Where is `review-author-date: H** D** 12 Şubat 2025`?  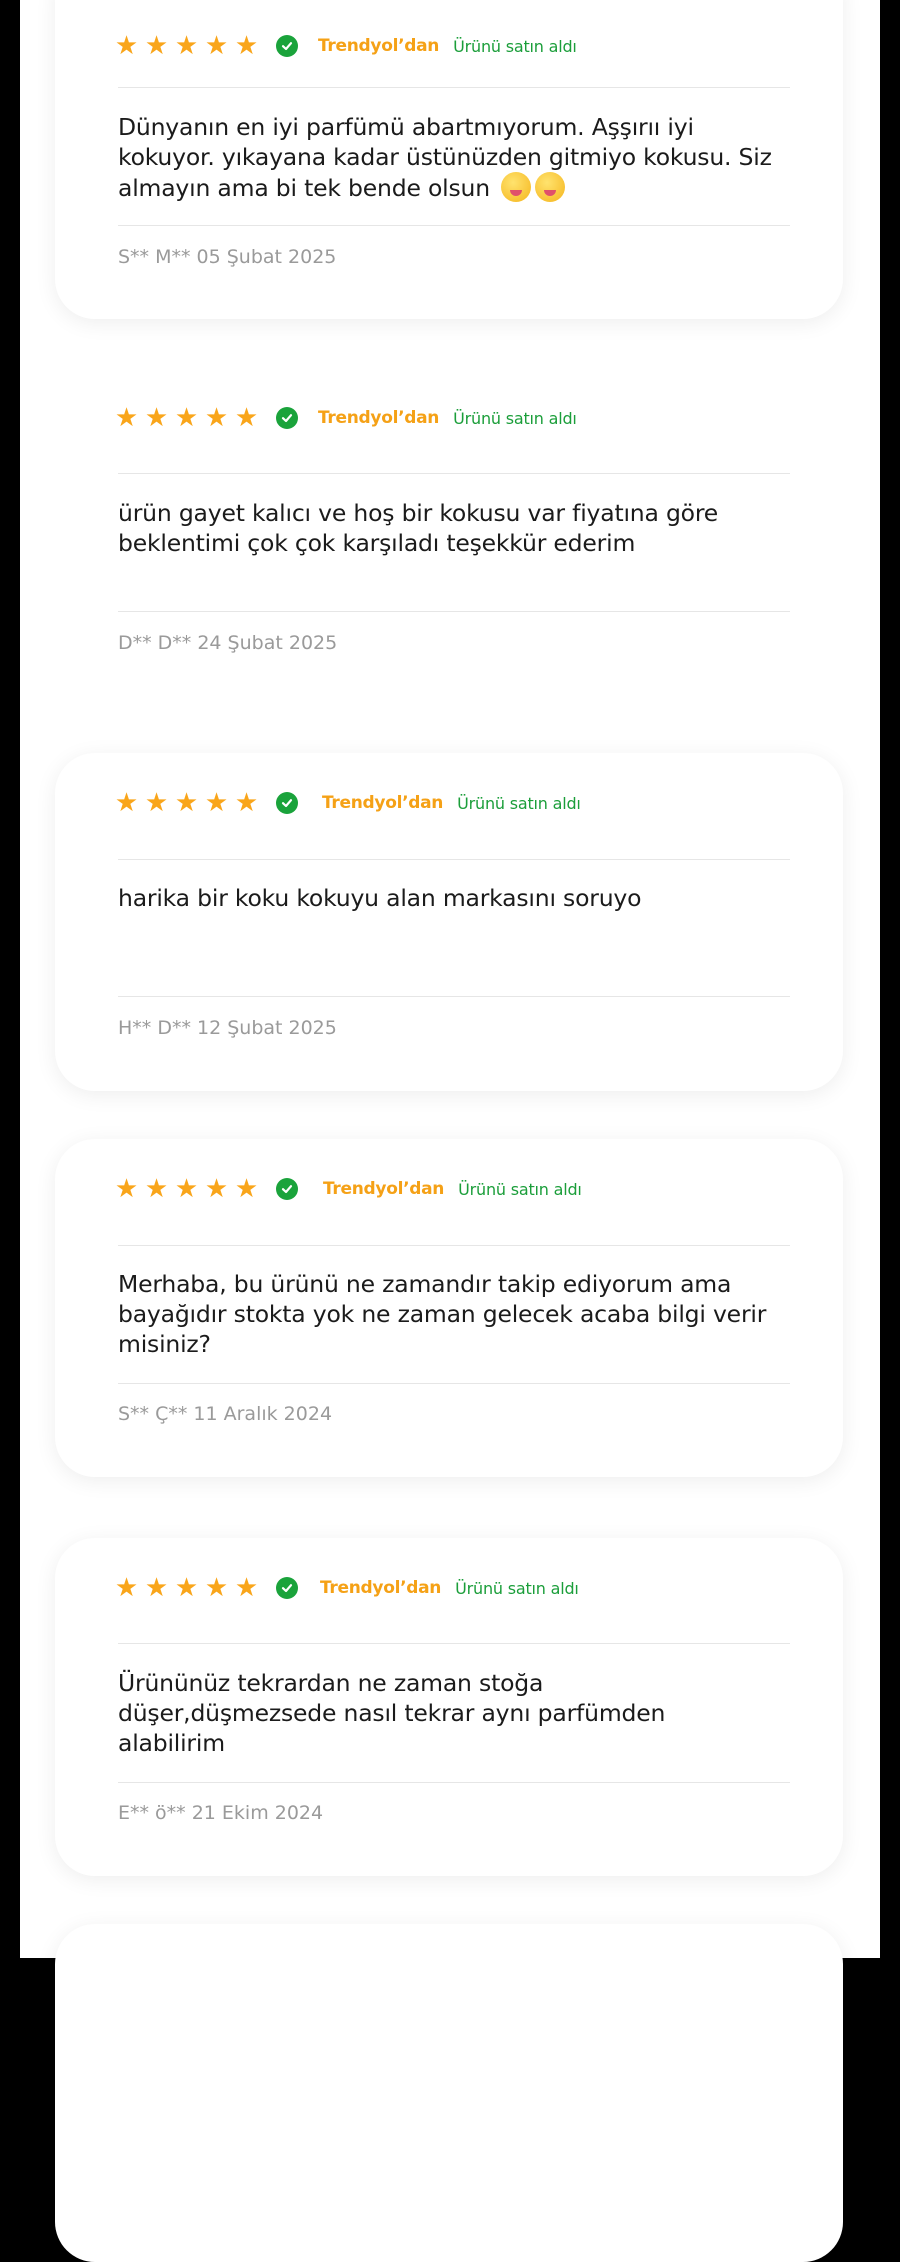
review-author-date: H** D** 12 Şubat 2025 is located at coordinates (227, 1028).